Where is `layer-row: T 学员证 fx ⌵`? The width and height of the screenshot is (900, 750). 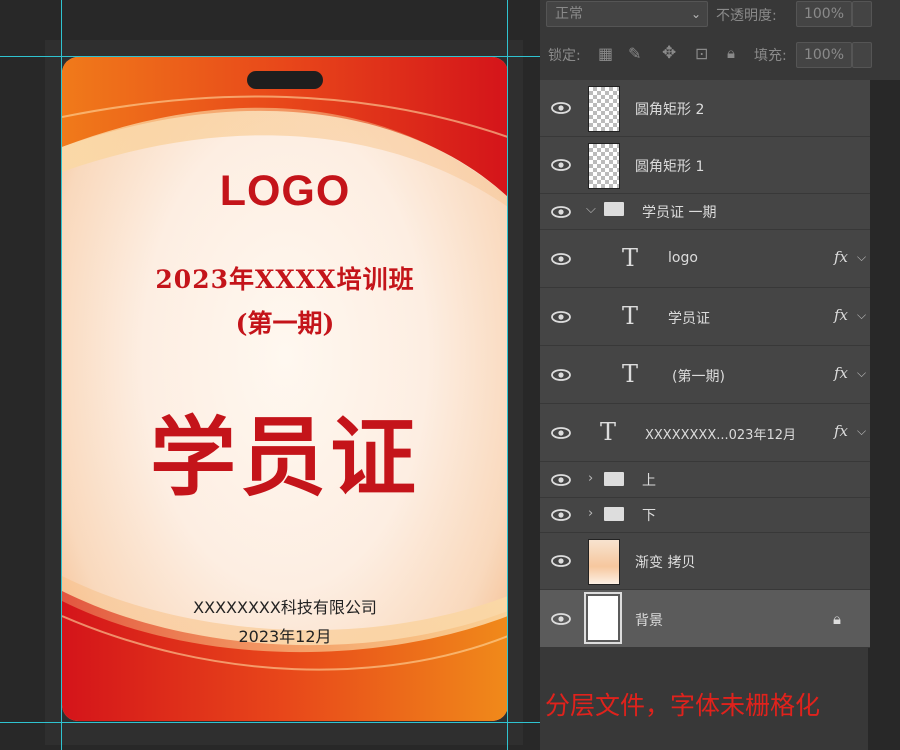 layer-row: T 学员证 fx ⌵ is located at coordinates (705, 317).